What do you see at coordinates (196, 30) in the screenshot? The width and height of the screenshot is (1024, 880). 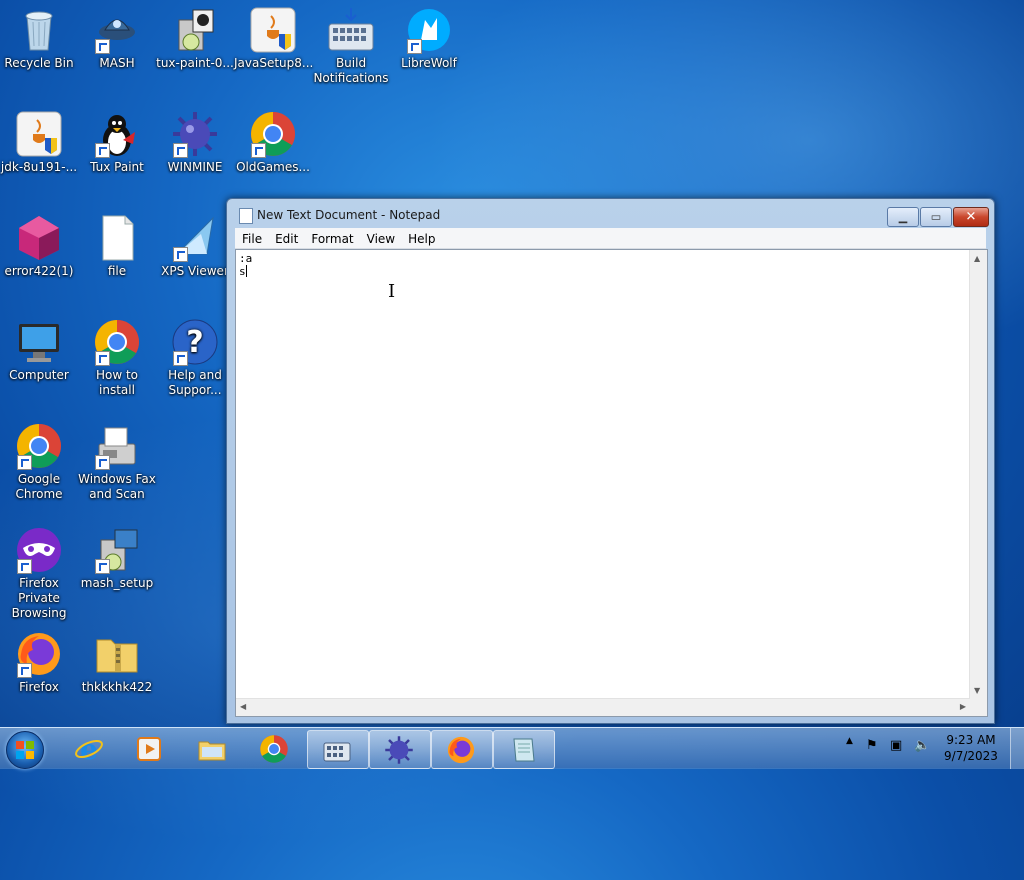 I see `installer-icon` at bounding box center [196, 30].